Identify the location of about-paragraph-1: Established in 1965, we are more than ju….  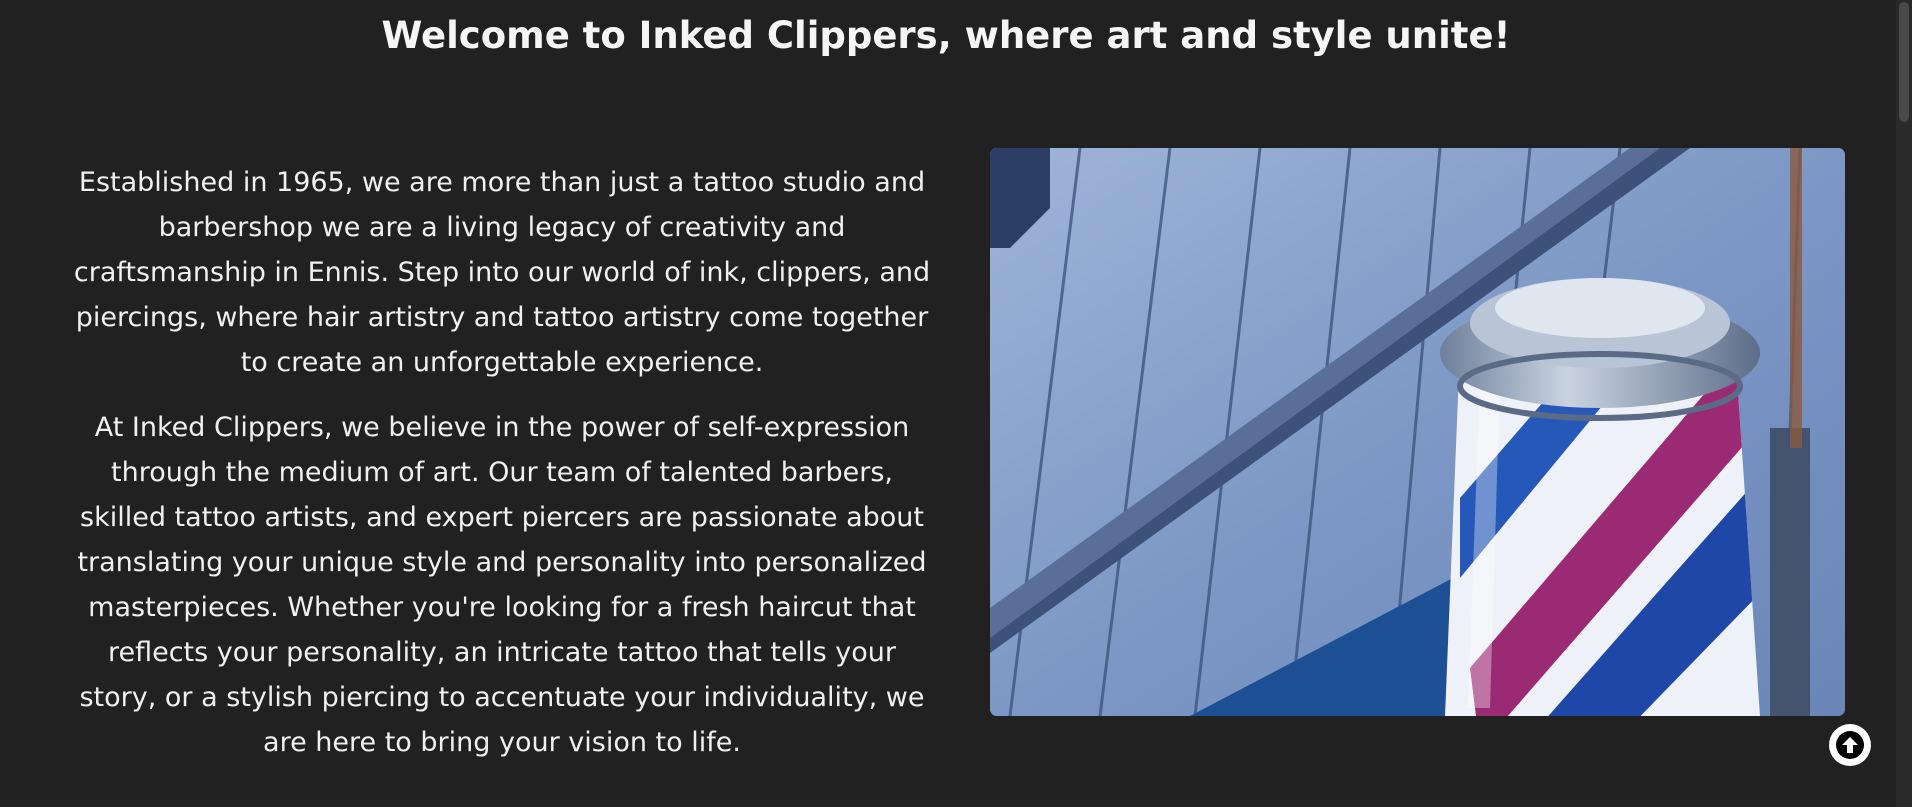
(502, 272).